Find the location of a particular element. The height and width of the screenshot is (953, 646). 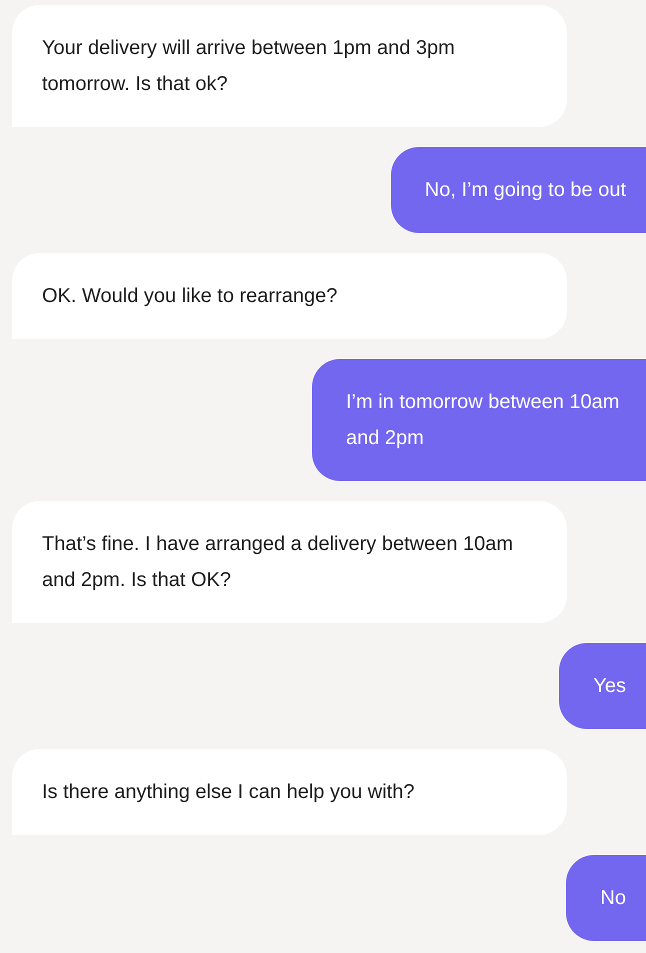

user-message: I’m in tomorrow between 10am and 2pm is located at coordinates (479, 420).